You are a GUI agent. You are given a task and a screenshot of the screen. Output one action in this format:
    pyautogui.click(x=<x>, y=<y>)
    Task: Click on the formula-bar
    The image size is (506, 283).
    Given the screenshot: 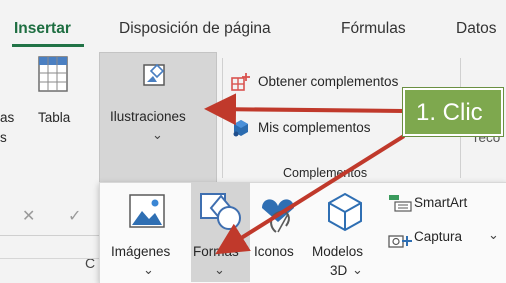 What is the action you would take?
    pyautogui.click(x=49, y=215)
    